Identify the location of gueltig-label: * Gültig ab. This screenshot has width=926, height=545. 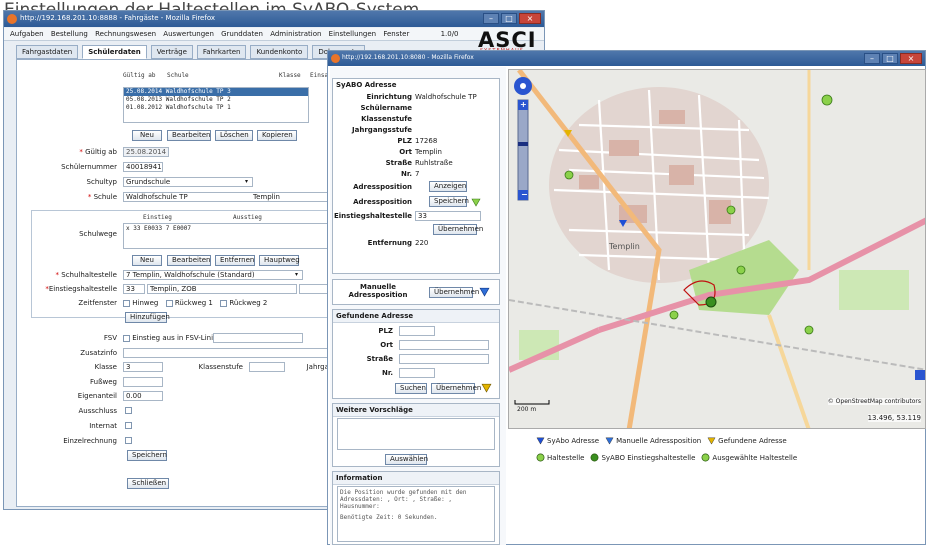
(98, 152).